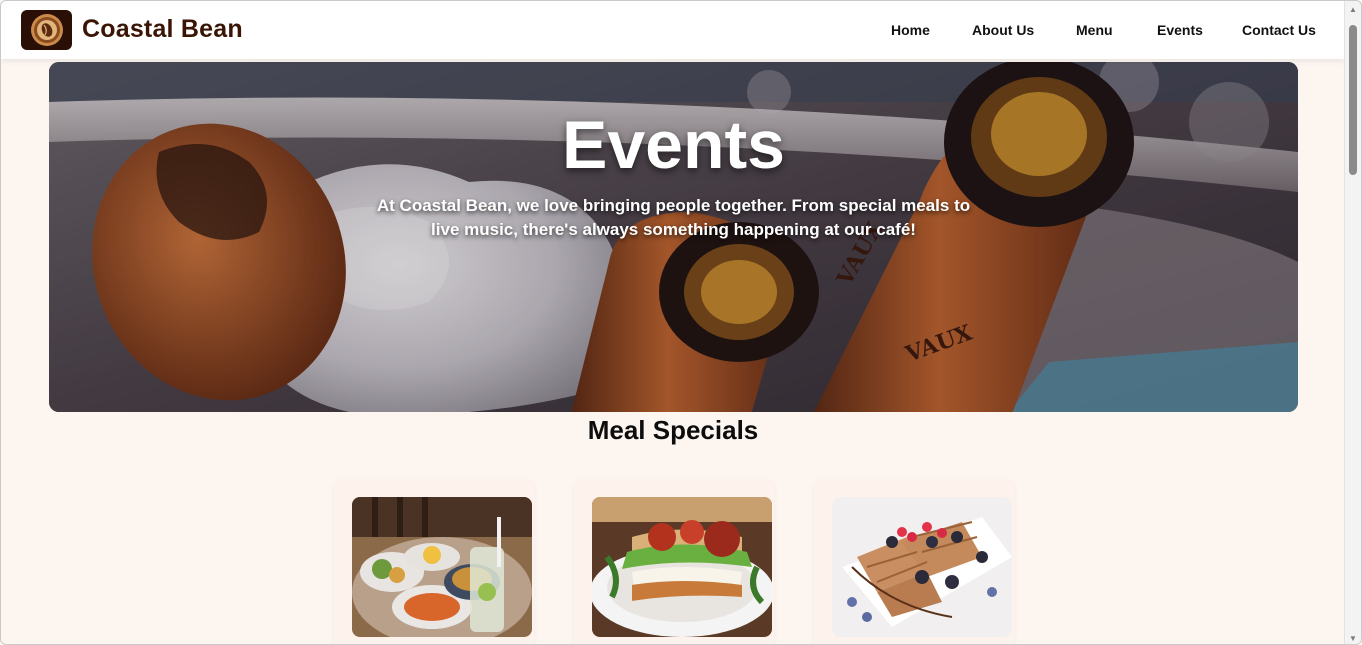 The width and height of the screenshot is (1362, 645). What do you see at coordinates (1279, 30) in the screenshot?
I see `nav-contact-us: Contact Us` at bounding box center [1279, 30].